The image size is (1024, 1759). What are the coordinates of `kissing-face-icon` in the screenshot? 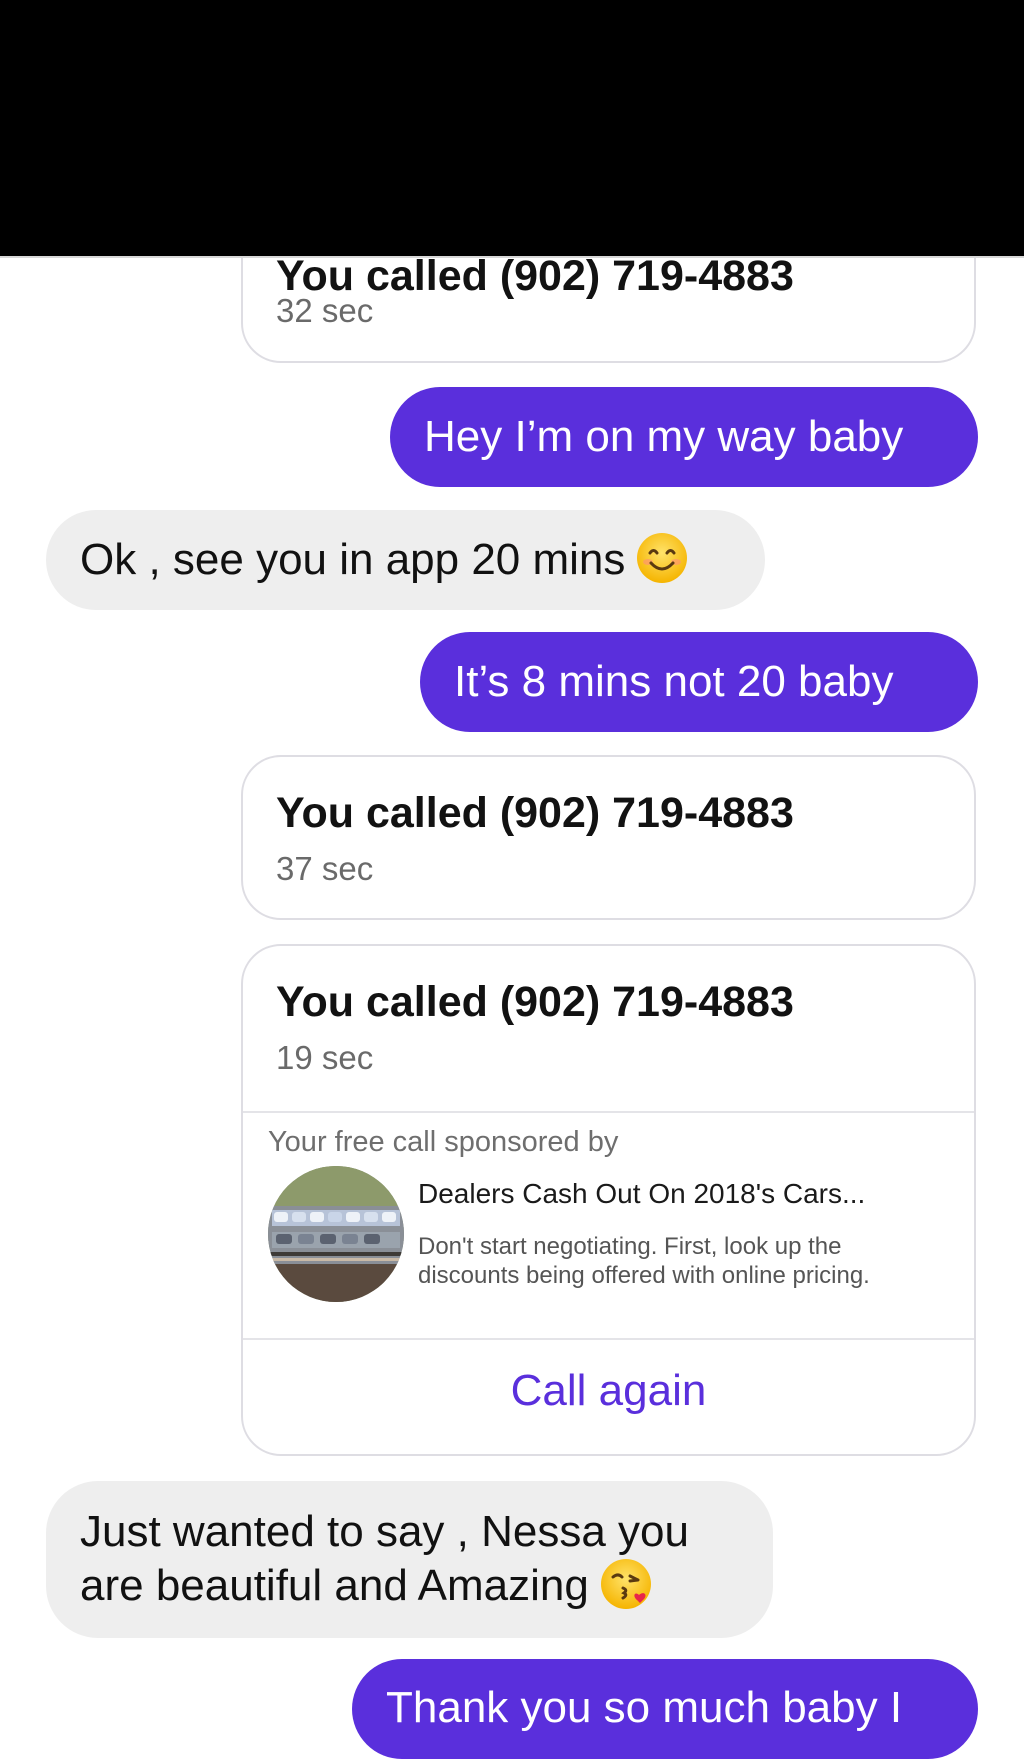 It's located at (626, 1584).